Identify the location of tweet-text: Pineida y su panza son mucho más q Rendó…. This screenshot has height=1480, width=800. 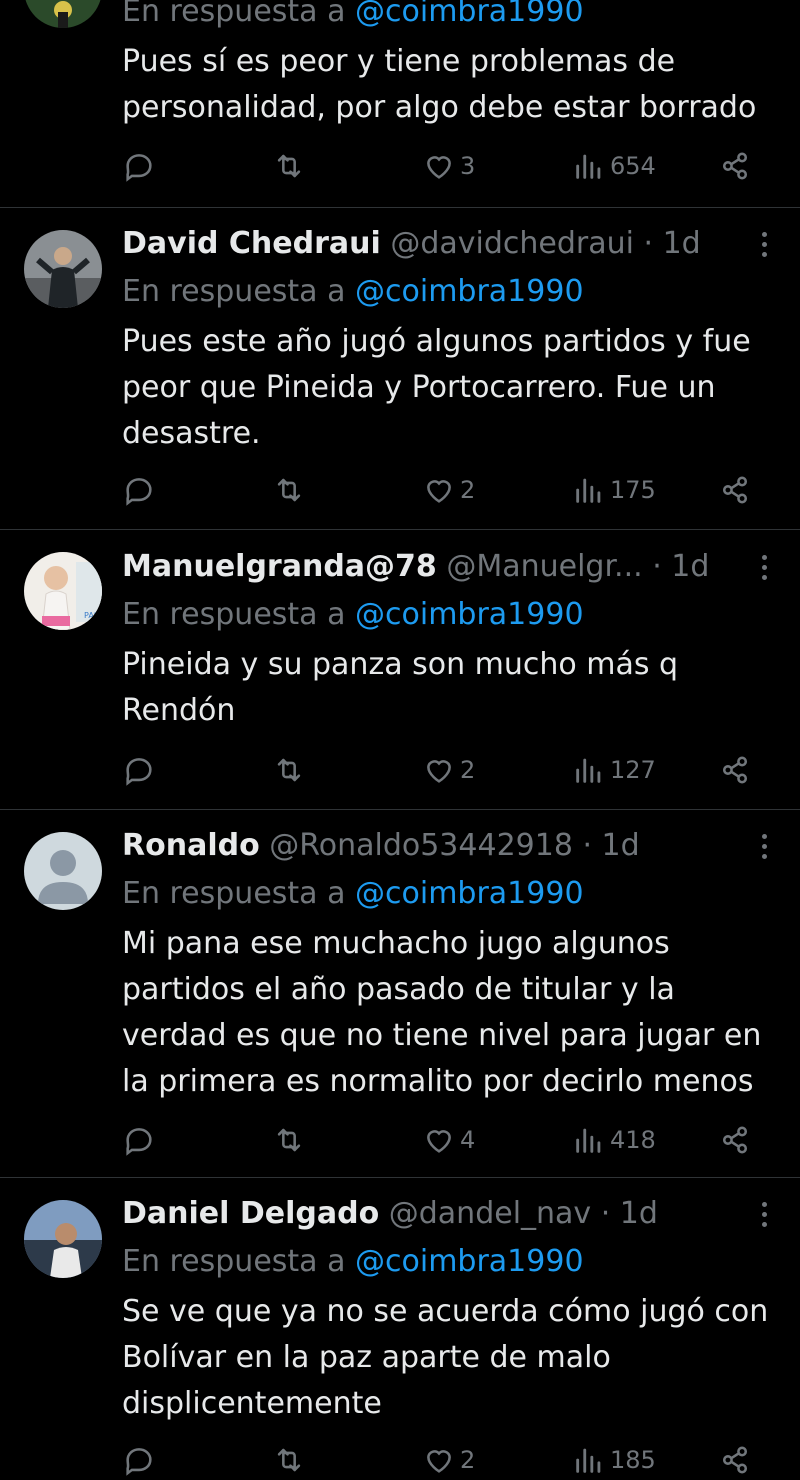
(400, 687).